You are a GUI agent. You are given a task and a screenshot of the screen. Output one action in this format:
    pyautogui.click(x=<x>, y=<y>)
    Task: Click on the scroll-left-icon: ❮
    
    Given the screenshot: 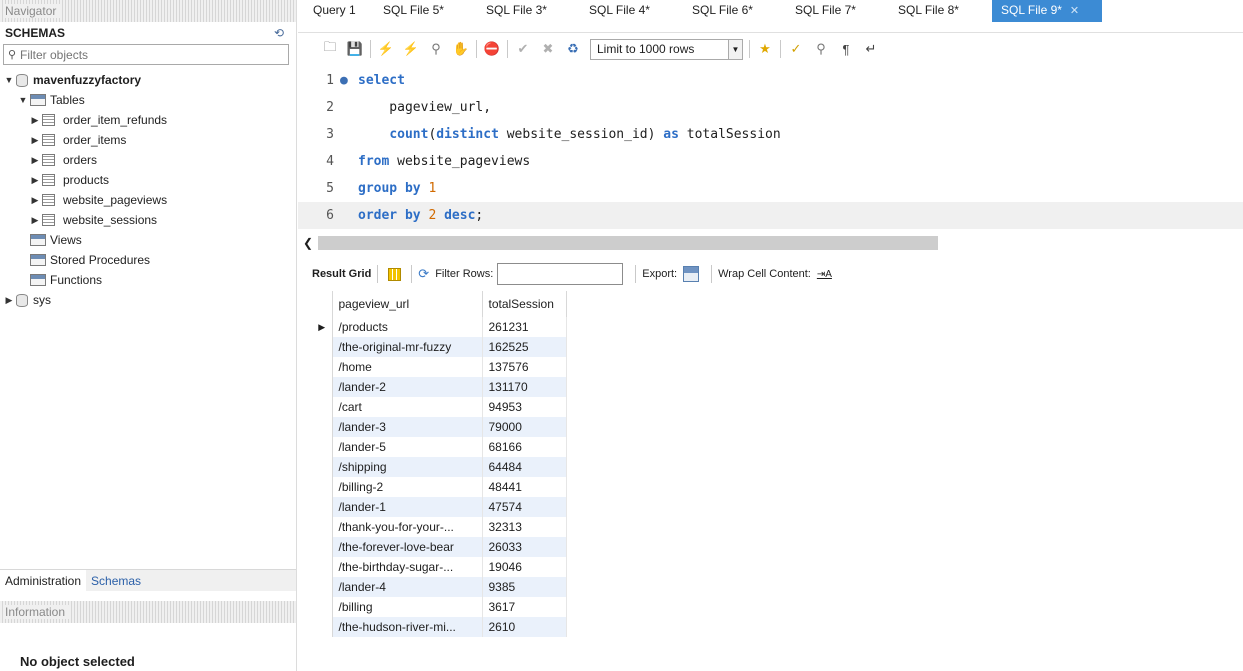 What is the action you would take?
    pyautogui.click(x=308, y=243)
    